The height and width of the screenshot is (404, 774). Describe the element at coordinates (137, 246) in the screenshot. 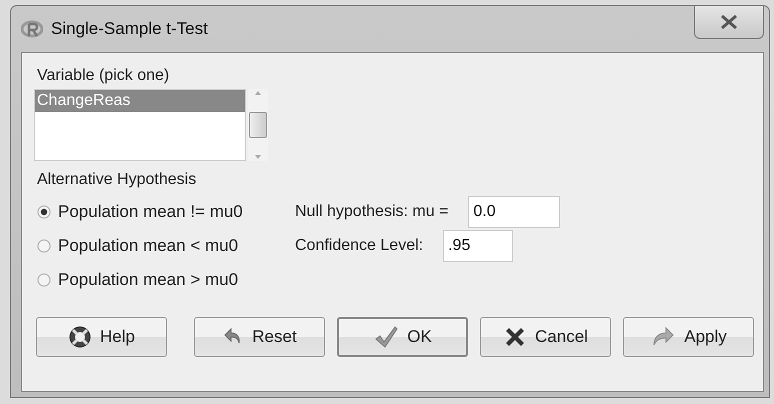

I see `radio-option: Population mean < mu0` at that location.